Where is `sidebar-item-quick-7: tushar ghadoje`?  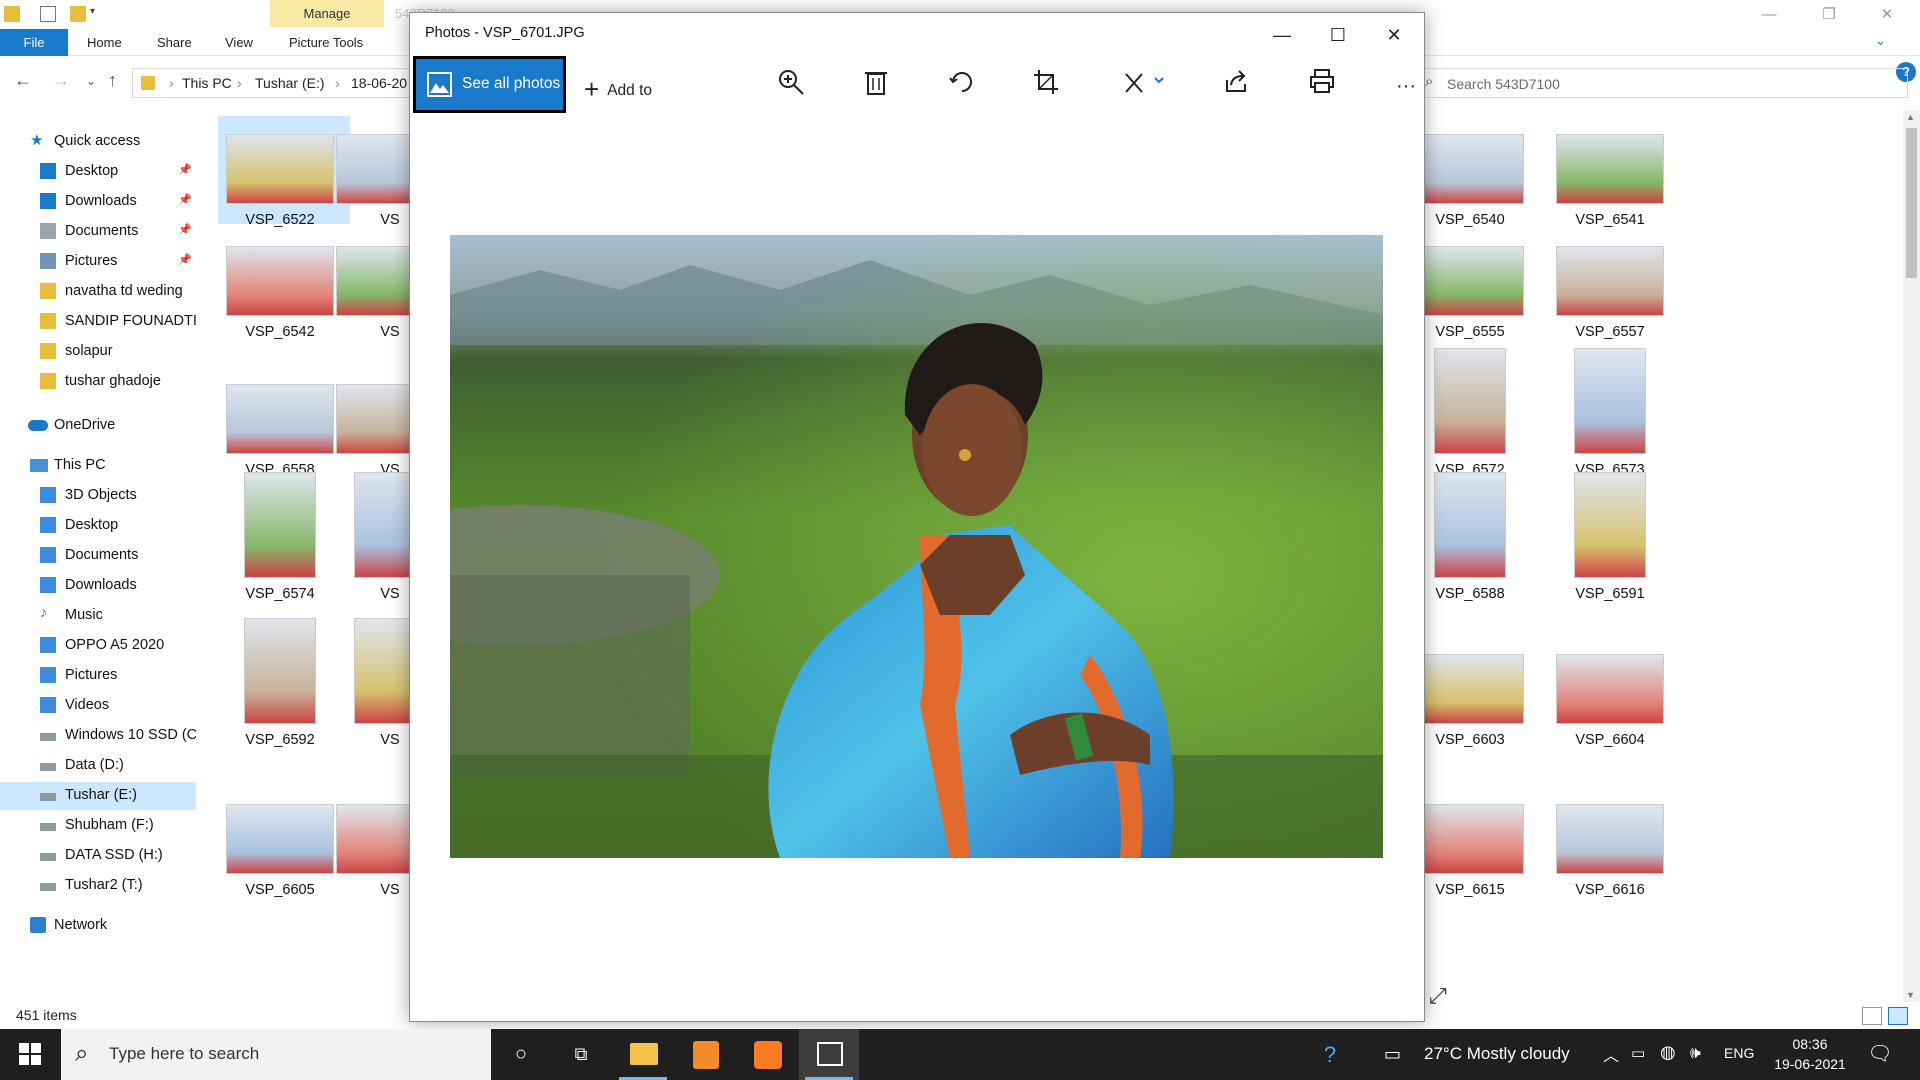
sidebar-item-quick-7: tushar ghadoje is located at coordinates (98, 382).